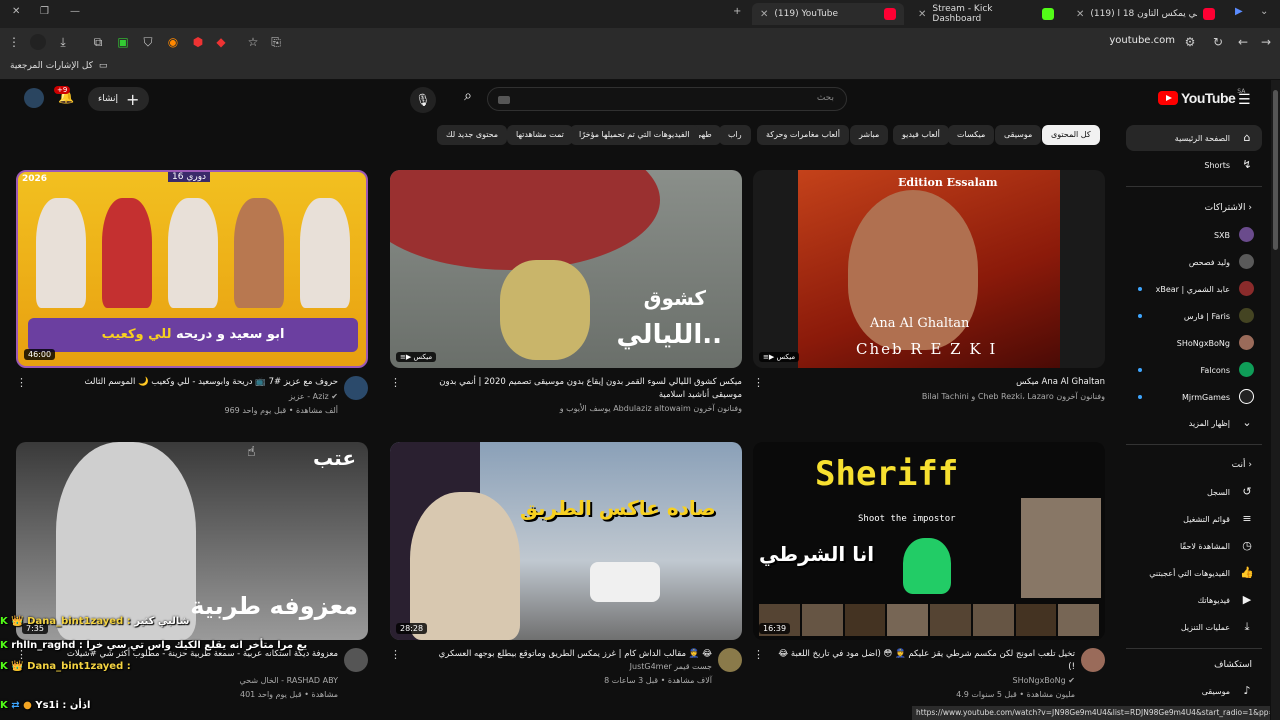 Image resolution: width=1280 pixels, height=720 pixels. Describe the element at coordinates (1194, 289) in the screenshot. I see `sidebar-item-sub: xBear | عابد الشمري` at that location.